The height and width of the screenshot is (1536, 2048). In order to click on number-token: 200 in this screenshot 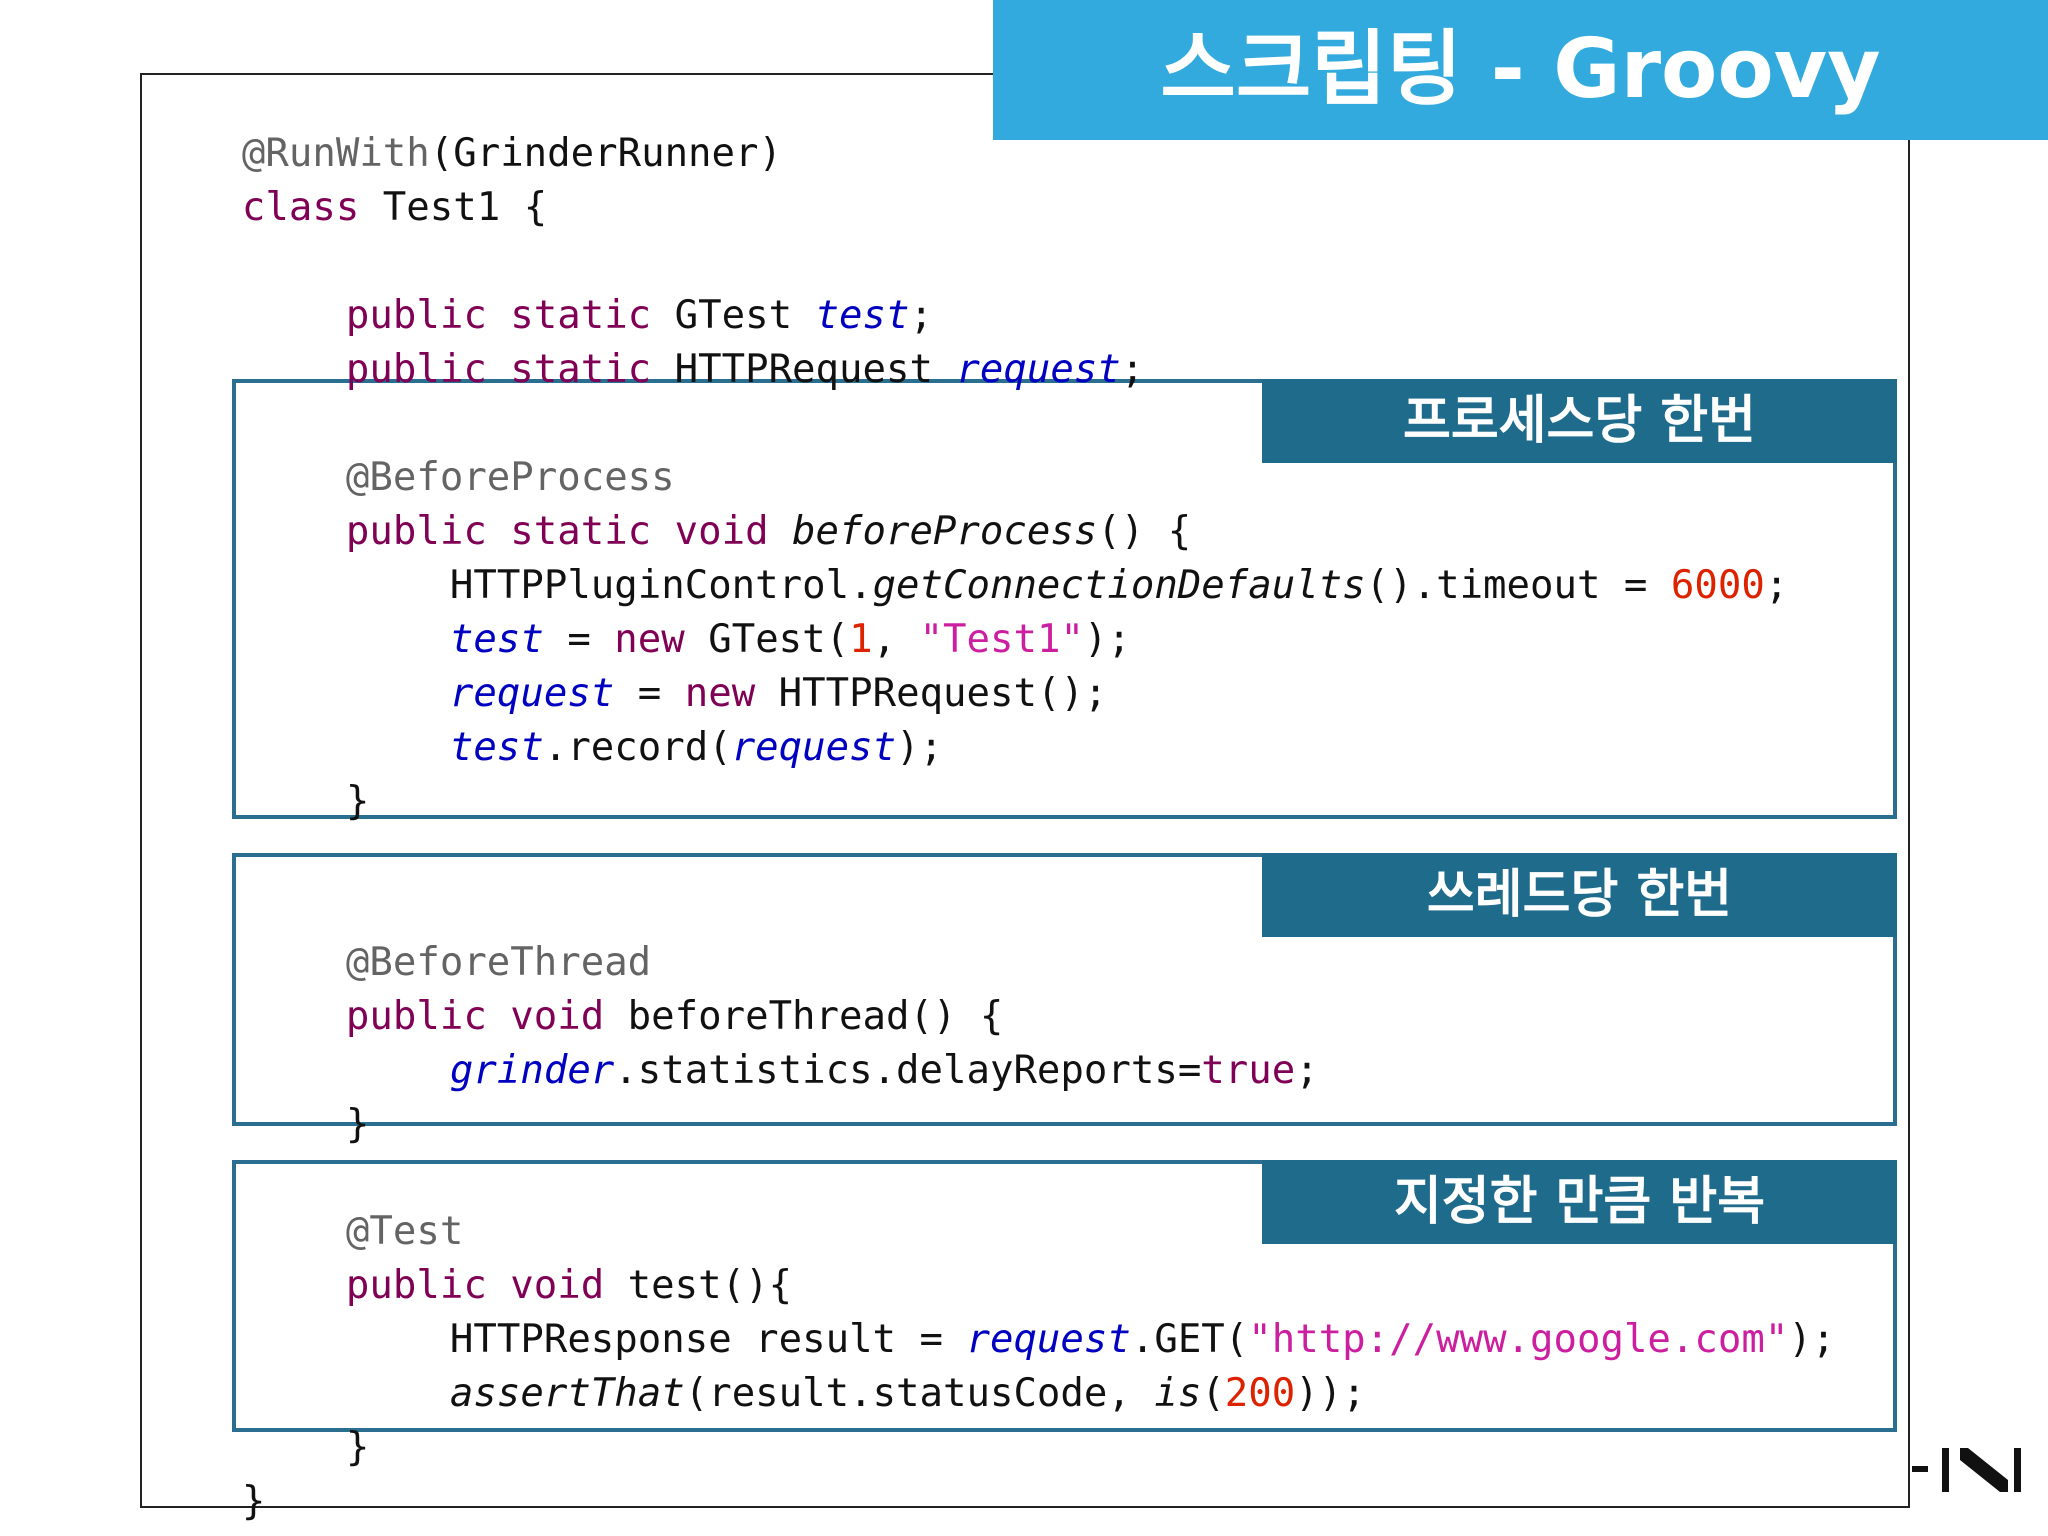, I will do `click(1260, 1393)`.